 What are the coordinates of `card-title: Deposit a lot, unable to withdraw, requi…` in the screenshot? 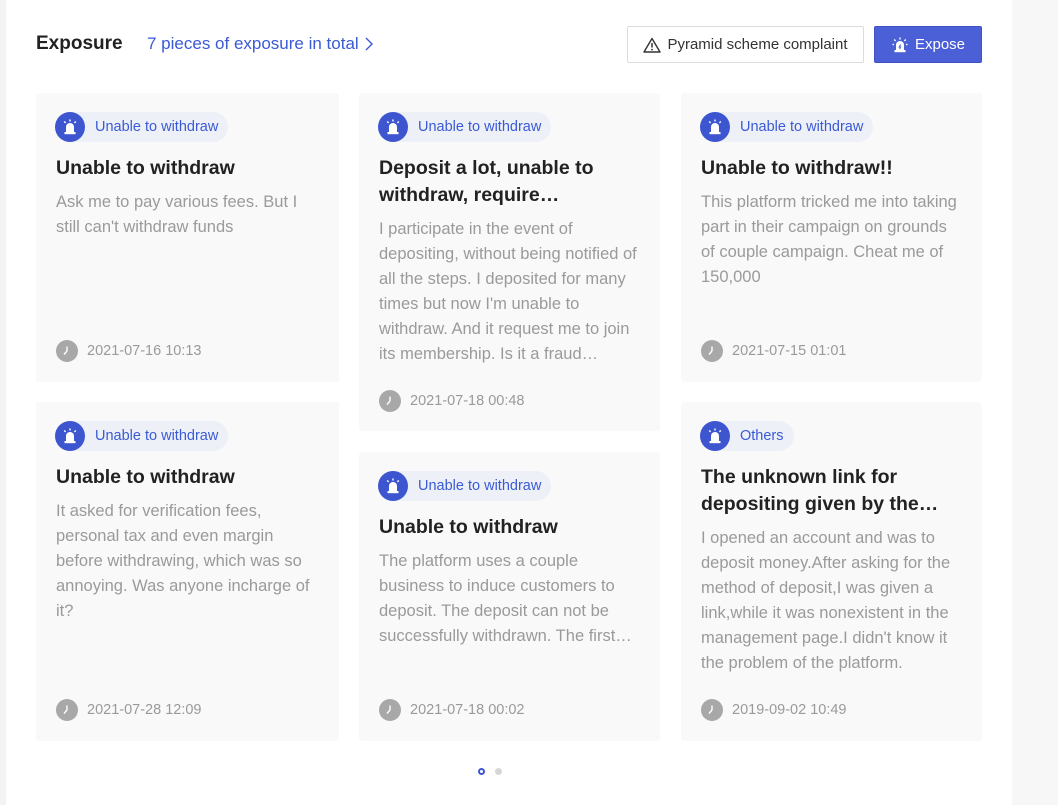 It's located at (486, 181).